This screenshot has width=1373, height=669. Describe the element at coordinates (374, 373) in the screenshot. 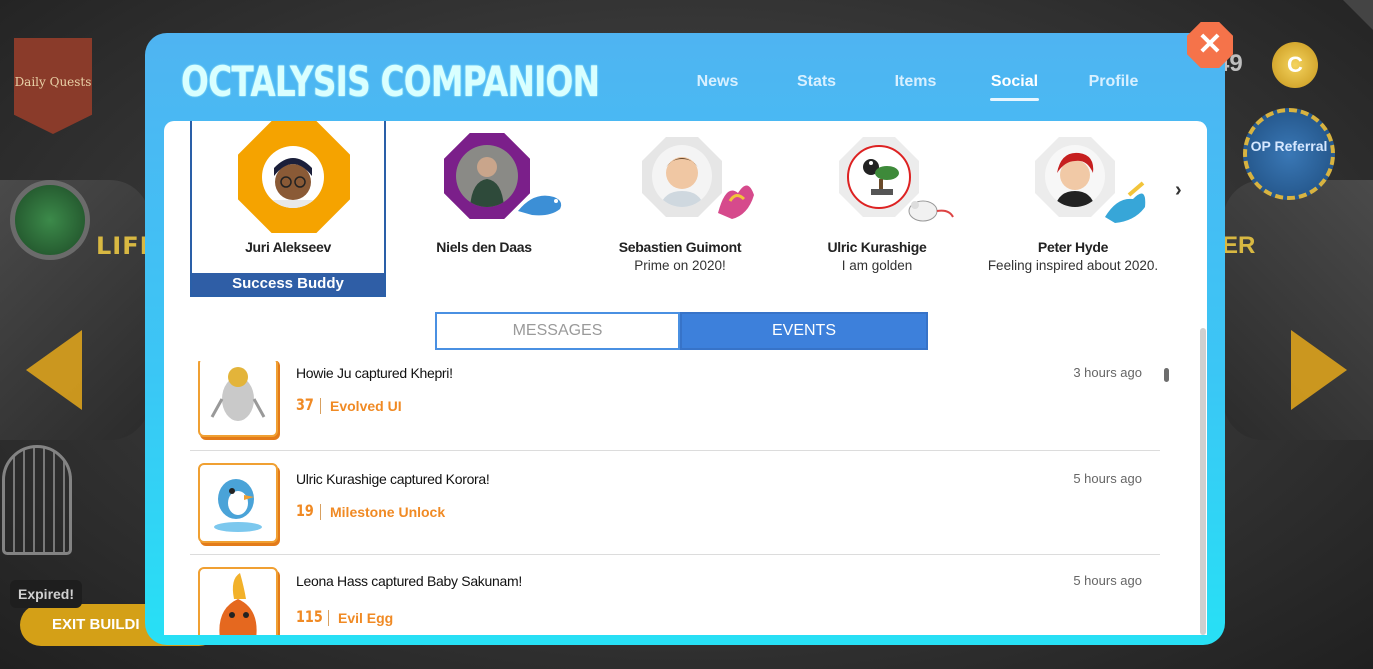

I see `event-text: Howie Ju captured Khepri!` at that location.